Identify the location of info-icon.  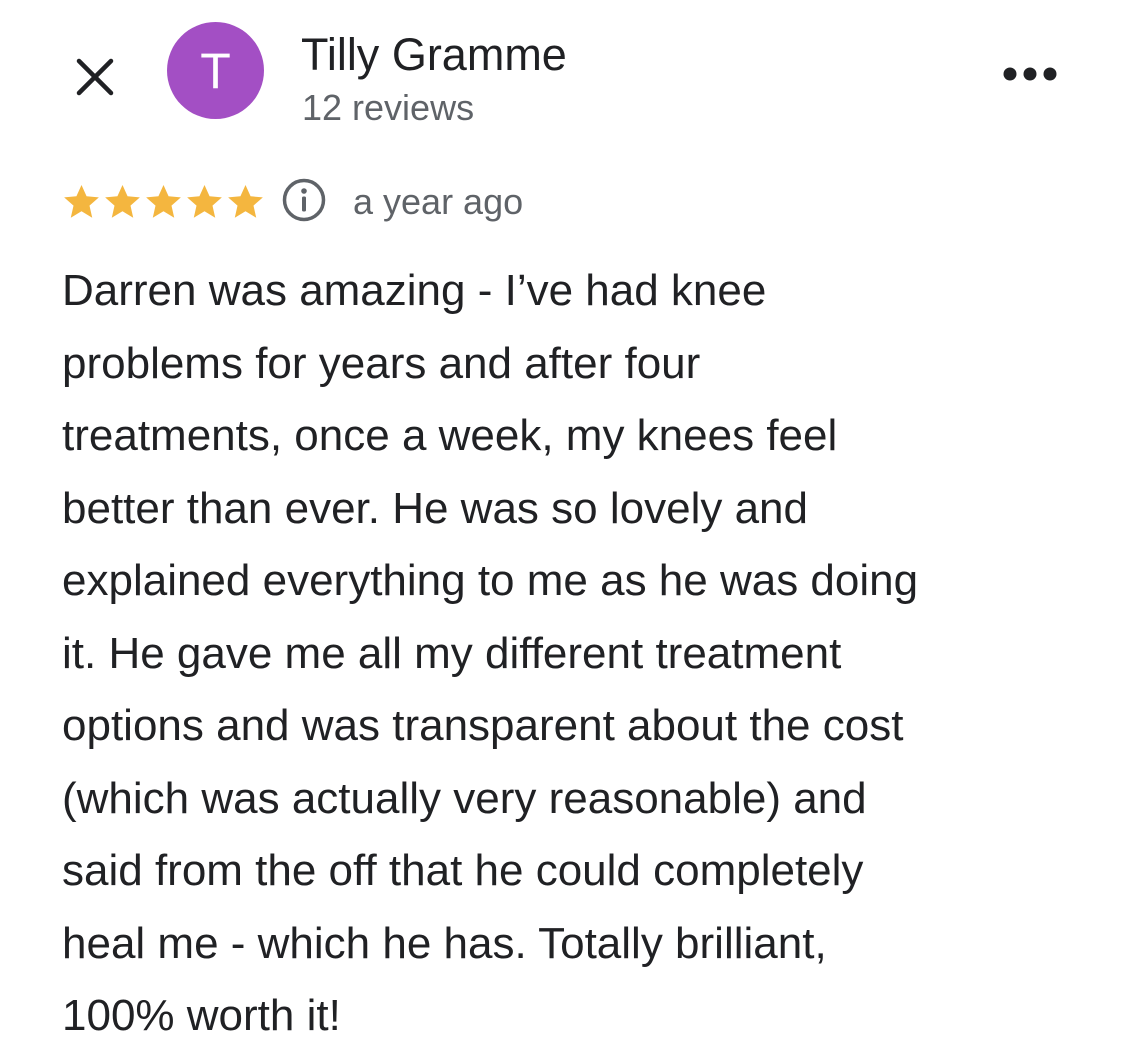
(304, 202).